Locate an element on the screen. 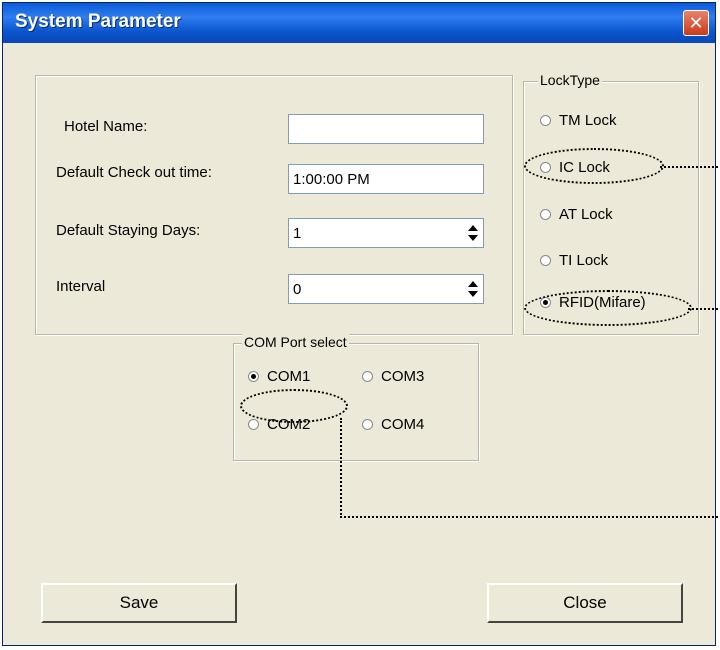 This screenshot has width=720, height=650. checkout-time-input: 1:00:00 PM is located at coordinates (386, 179).